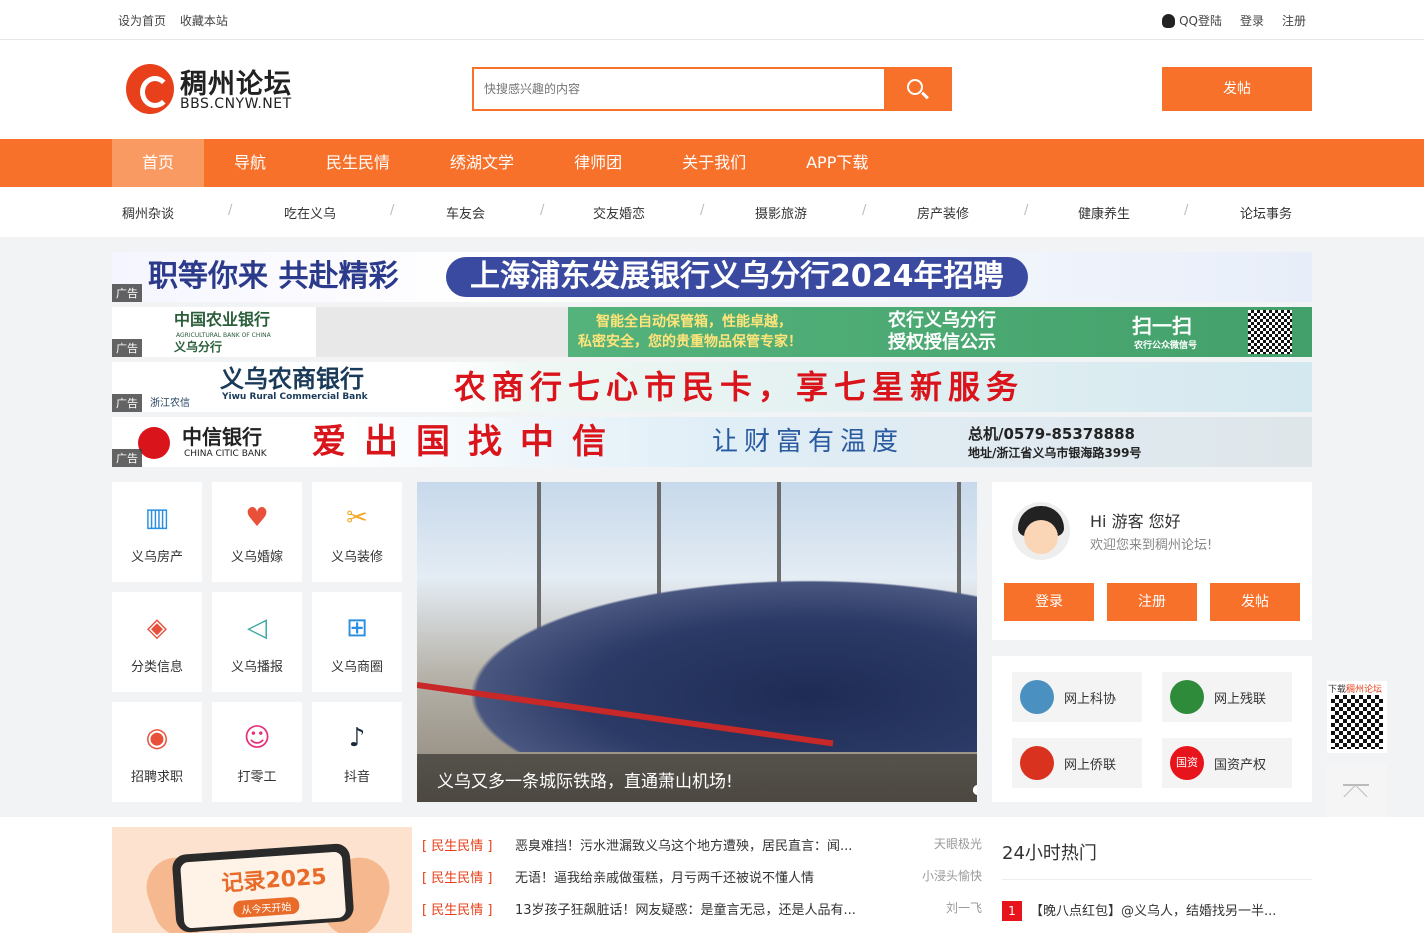 This screenshot has width=1424, height=933. Describe the element at coordinates (1090, 765) in the screenshot. I see `service-link-label: 网上侨联` at that location.